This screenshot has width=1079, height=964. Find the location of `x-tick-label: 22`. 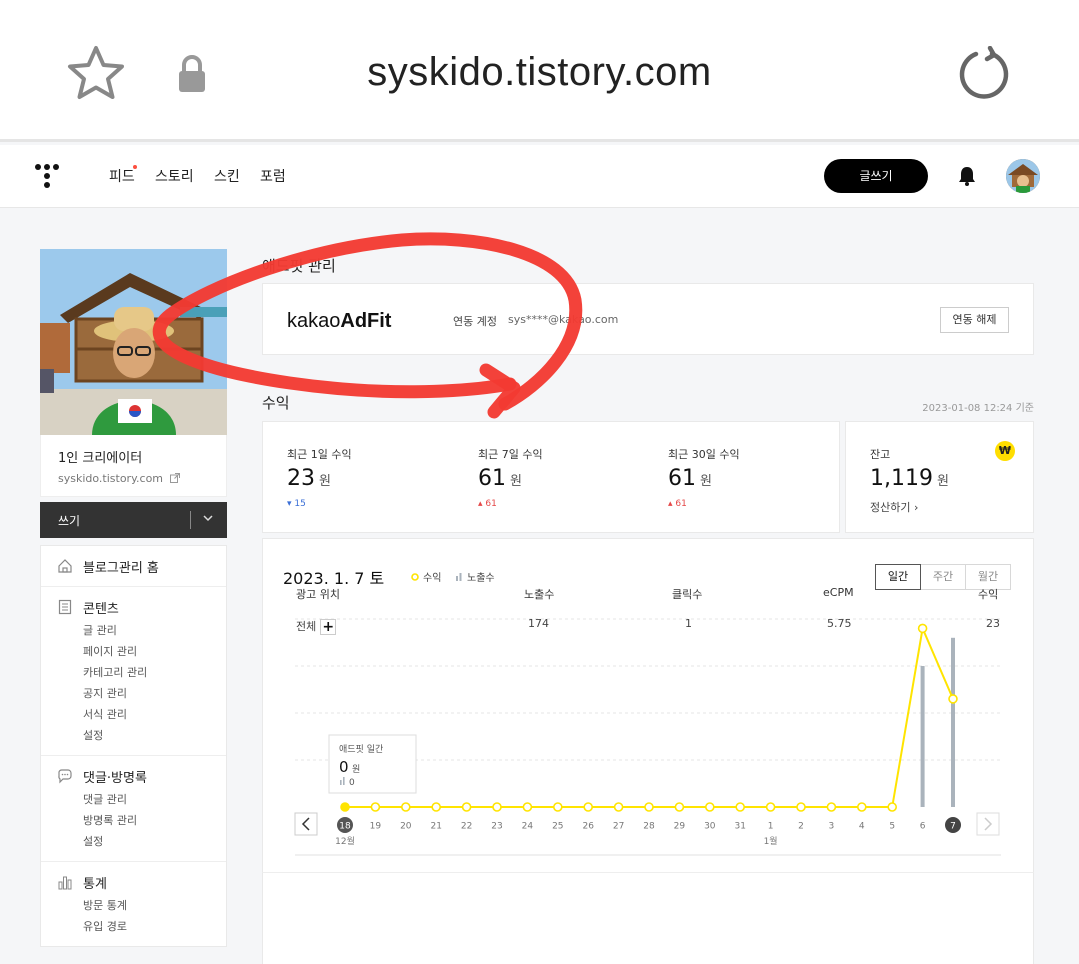

x-tick-label: 22 is located at coordinates (466, 827).